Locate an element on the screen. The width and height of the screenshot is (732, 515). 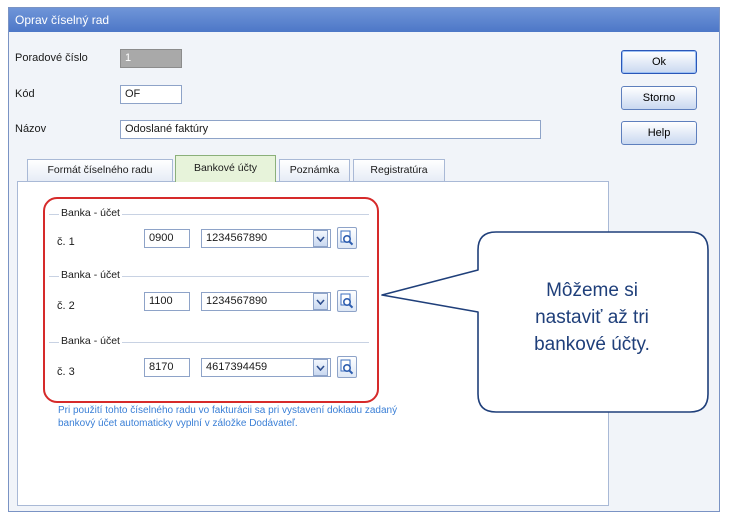
callout-line-1: Môžeme si is located at coordinates (592, 290).